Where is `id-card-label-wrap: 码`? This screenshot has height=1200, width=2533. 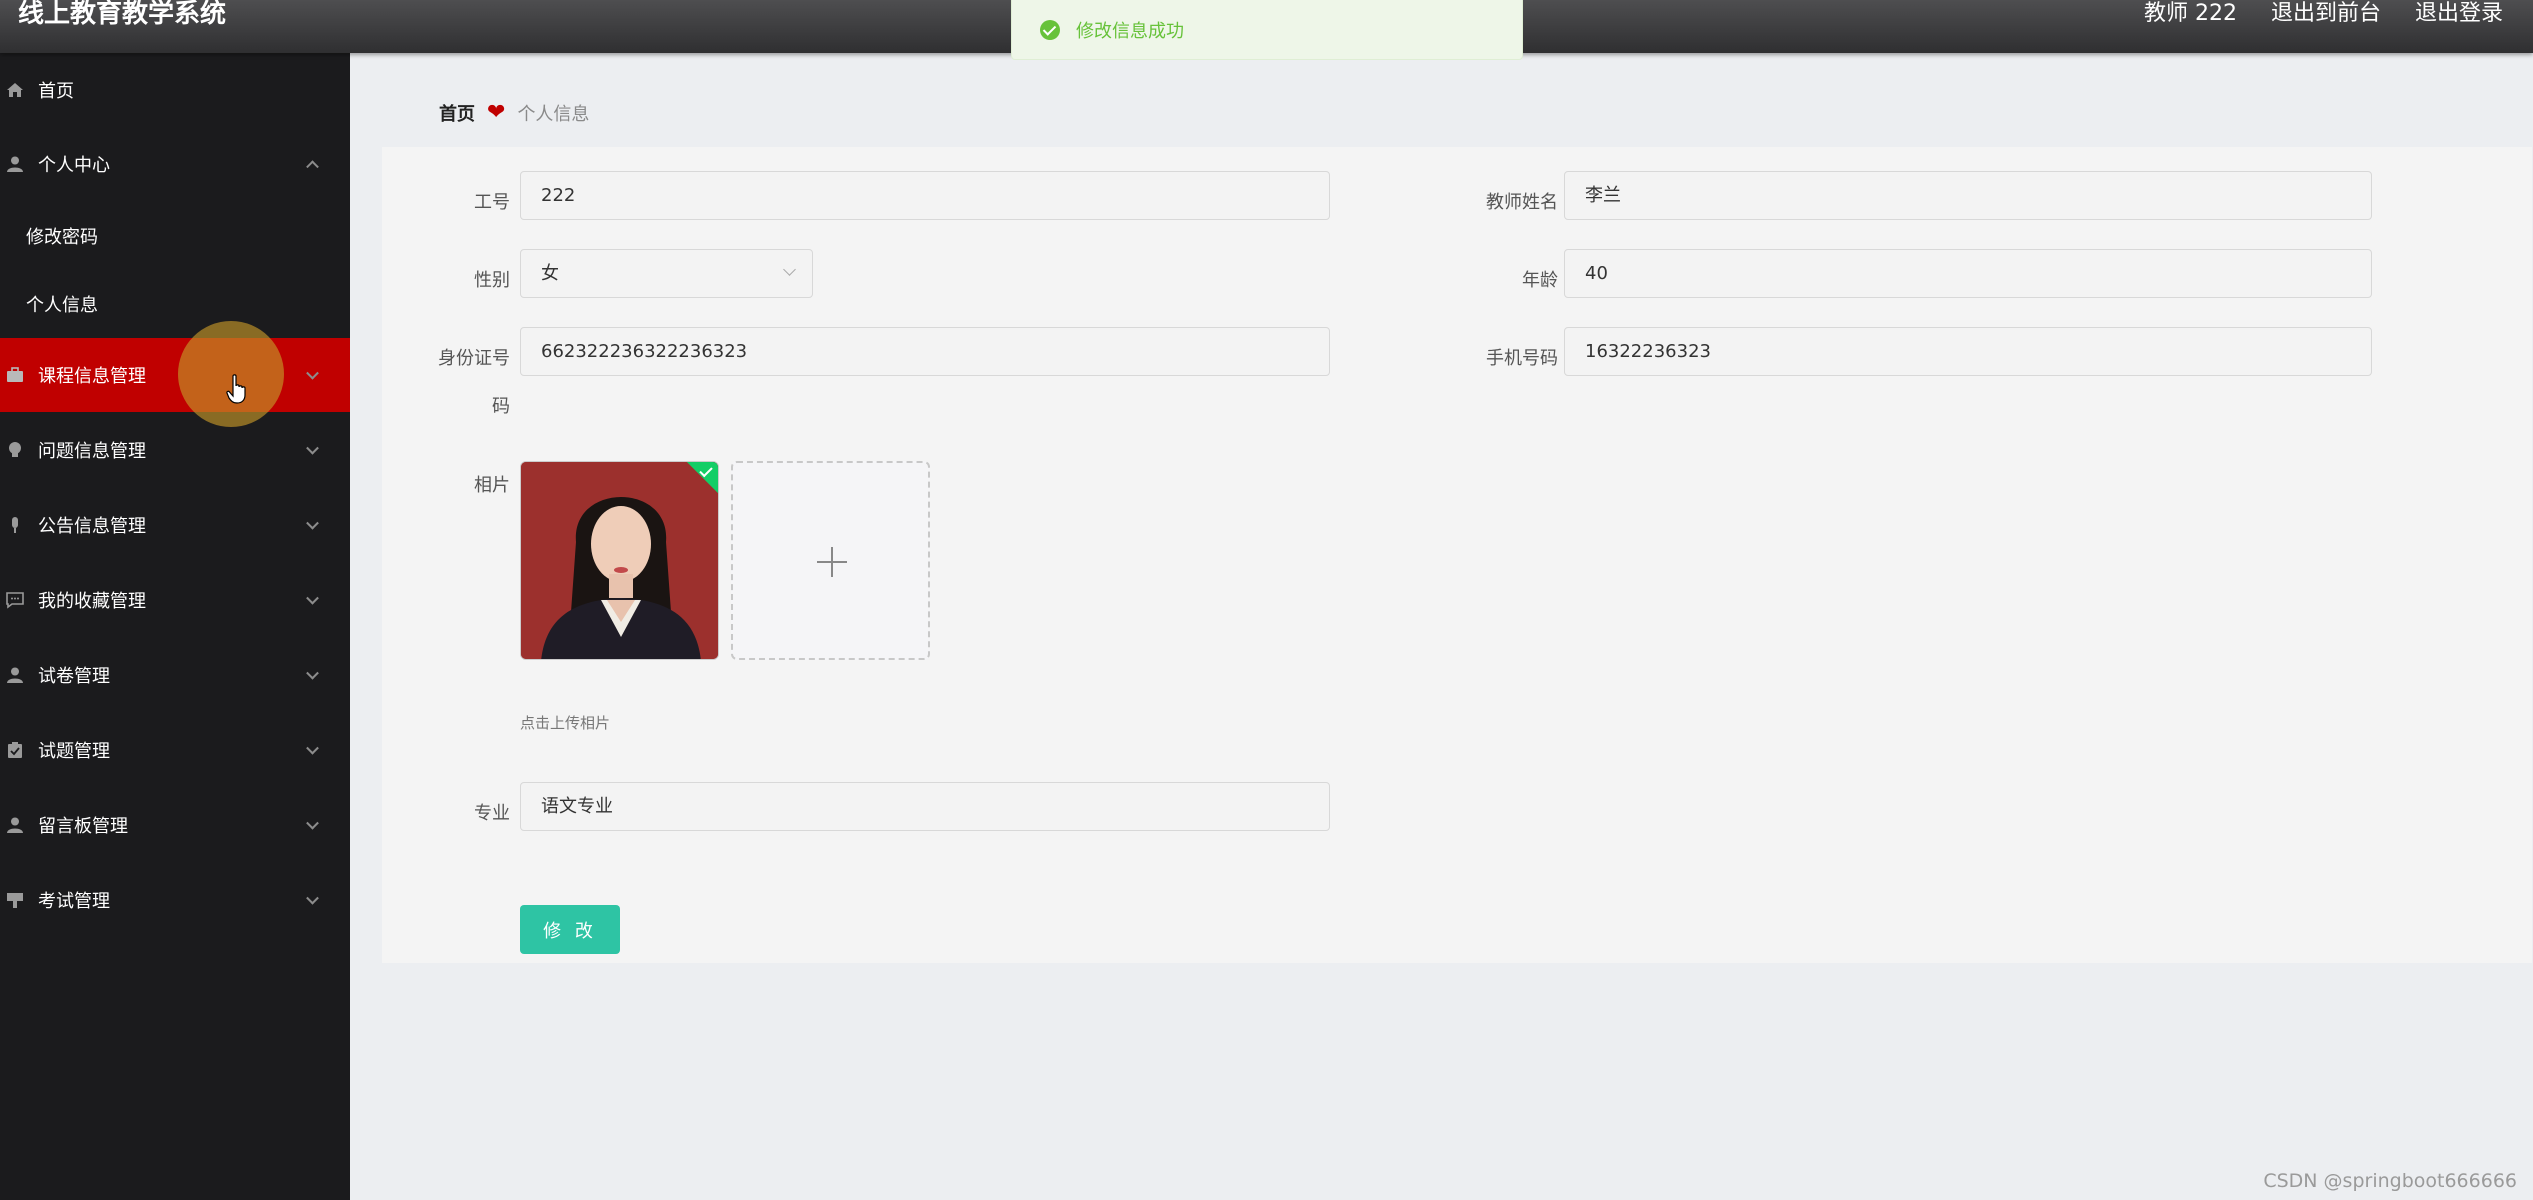 id-card-label-wrap: 码 is located at coordinates (501, 406).